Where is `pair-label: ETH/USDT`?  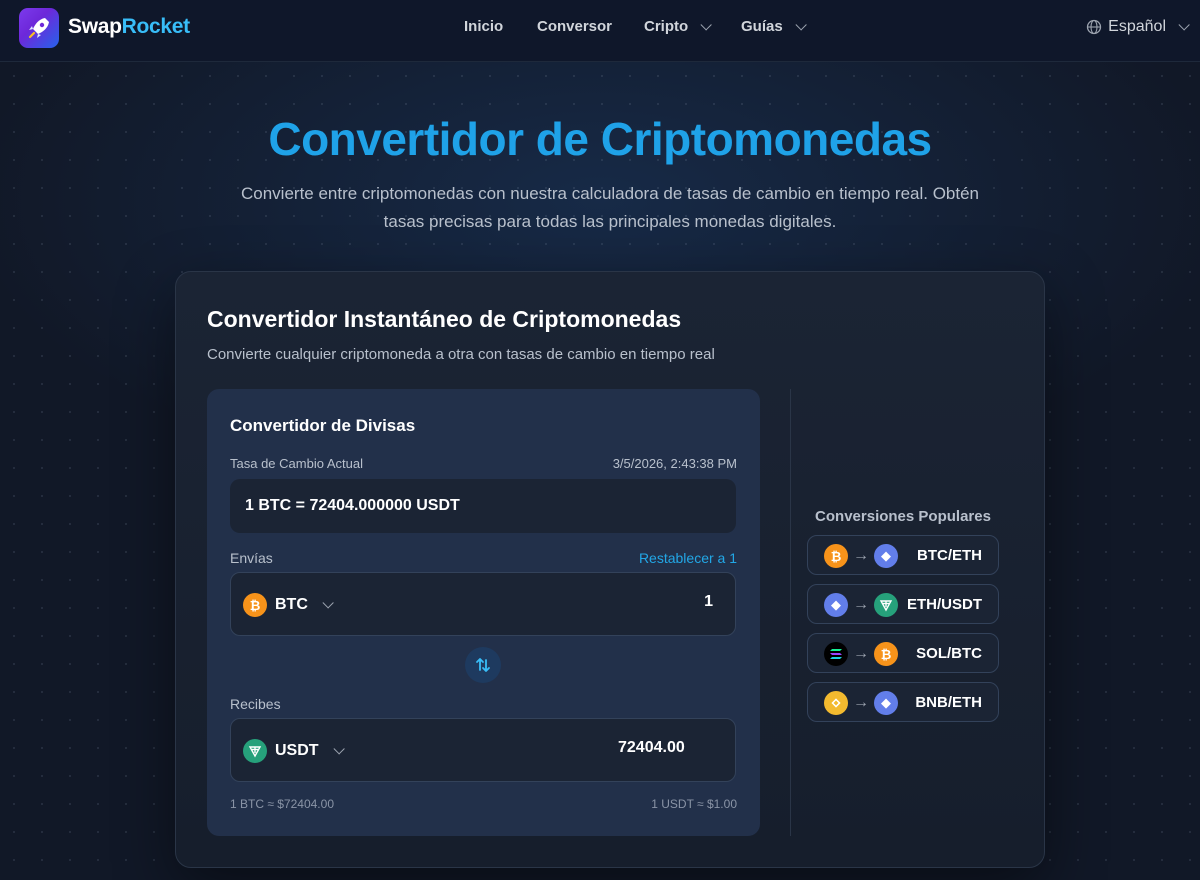
pair-label: ETH/USDT is located at coordinates (944, 604).